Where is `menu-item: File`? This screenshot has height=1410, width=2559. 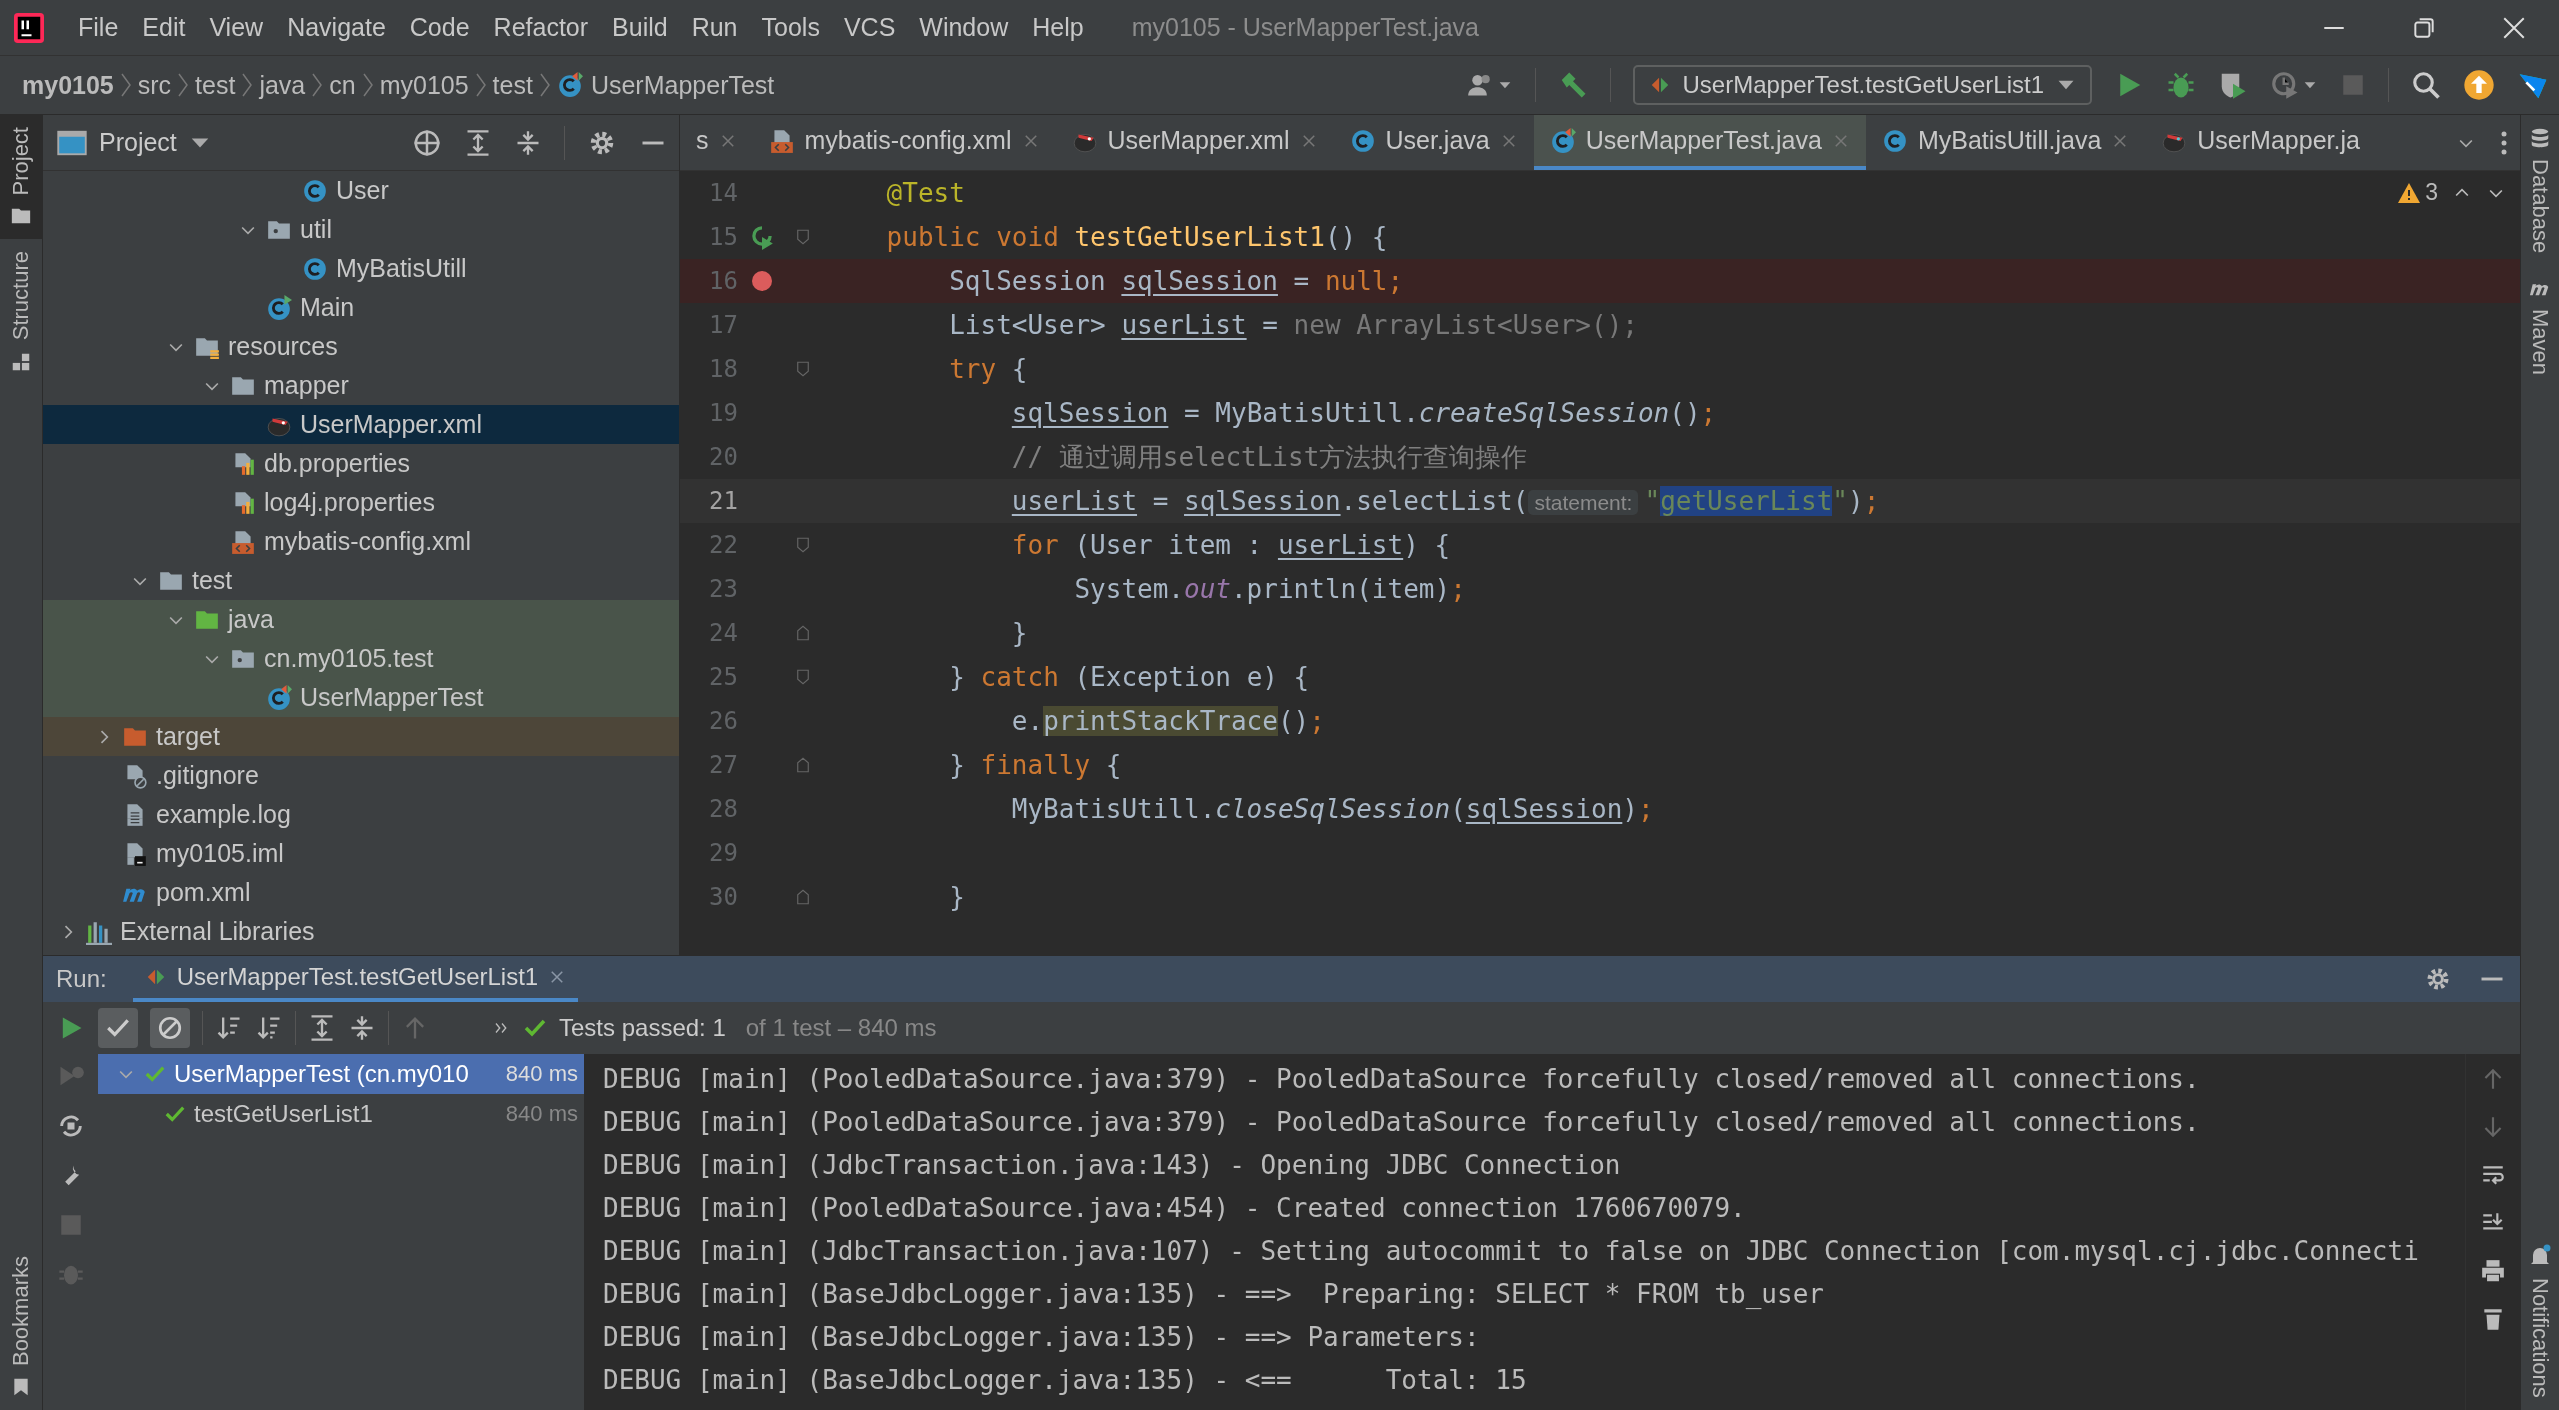
menu-item: File is located at coordinates (98, 27).